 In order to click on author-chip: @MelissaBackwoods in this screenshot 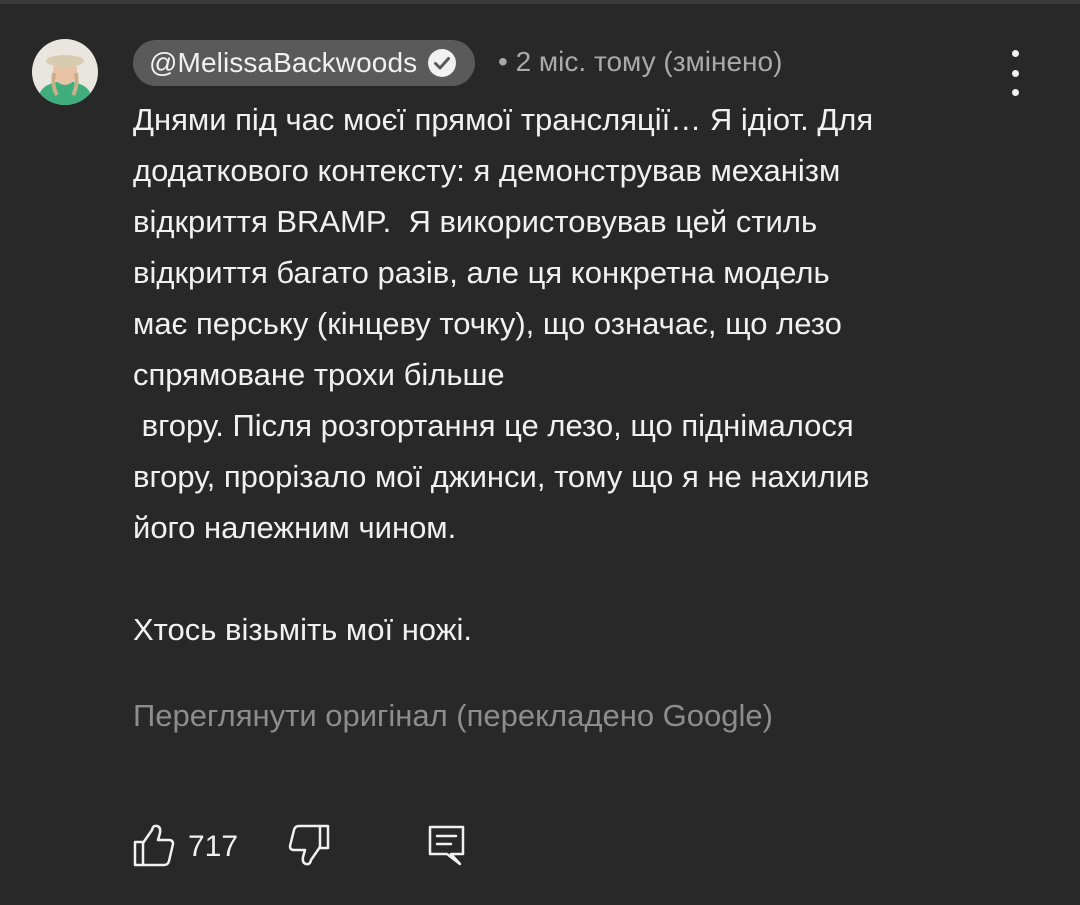, I will do `click(304, 63)`.